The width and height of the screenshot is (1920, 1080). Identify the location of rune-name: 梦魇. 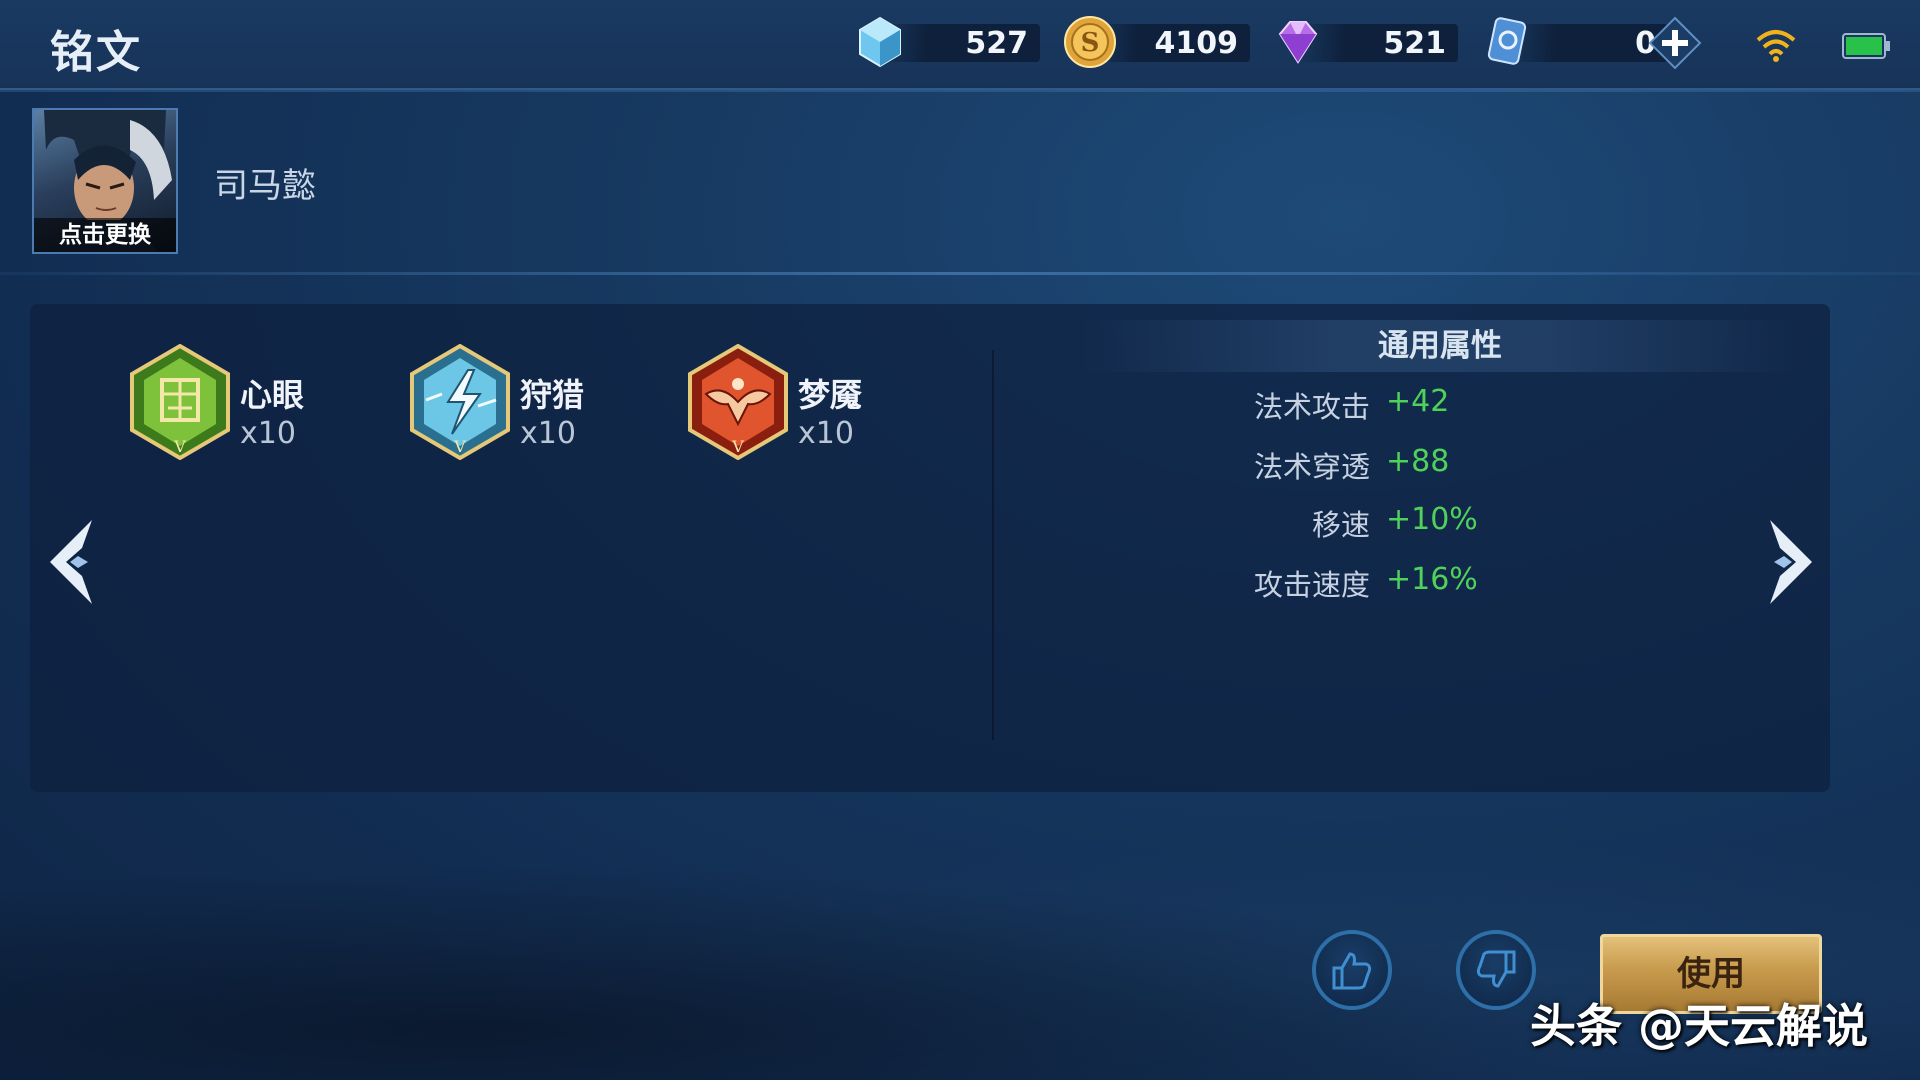
(830, 395).